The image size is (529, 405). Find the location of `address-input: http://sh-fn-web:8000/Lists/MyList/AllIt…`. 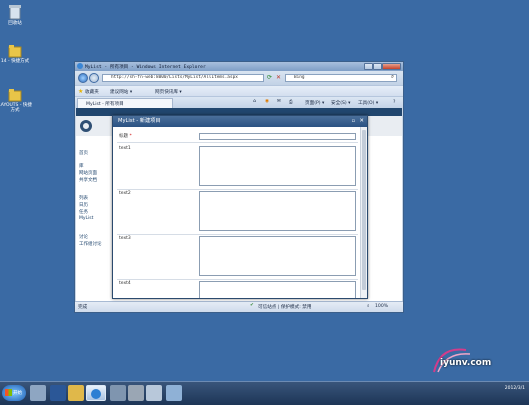

address-input: http://sh-fn-web:8000/Lists/MyList/AllIt… is located at coordinates (183, 78).